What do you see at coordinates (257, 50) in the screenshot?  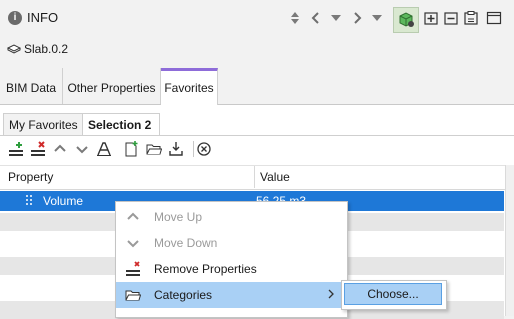 I see `element-row` at bounding box center [257, 50].